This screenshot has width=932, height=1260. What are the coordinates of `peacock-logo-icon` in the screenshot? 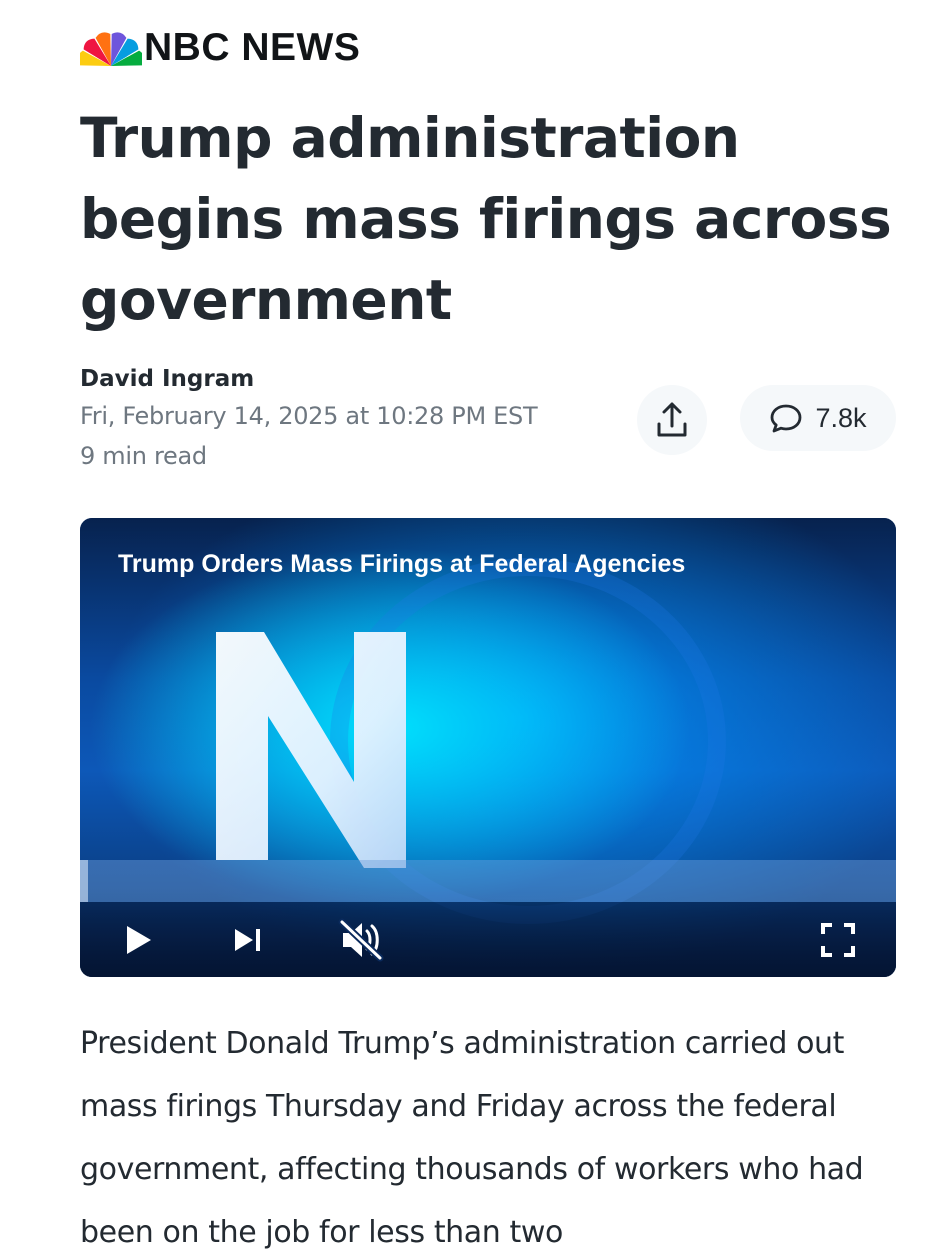 It's located at (111, 49).